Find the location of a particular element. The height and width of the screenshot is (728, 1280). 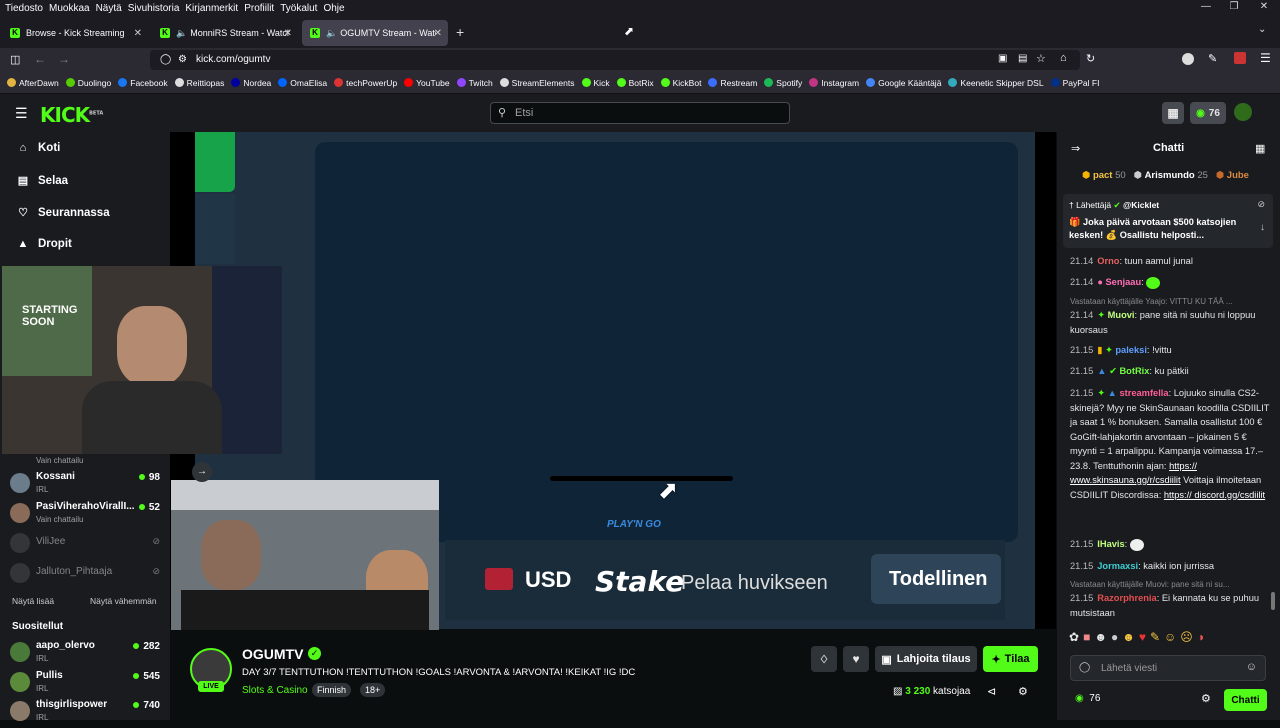

chat-message: 21.15 Jormaxsi: kaikki ion jurrissa is located at coordinates (1170, 566).